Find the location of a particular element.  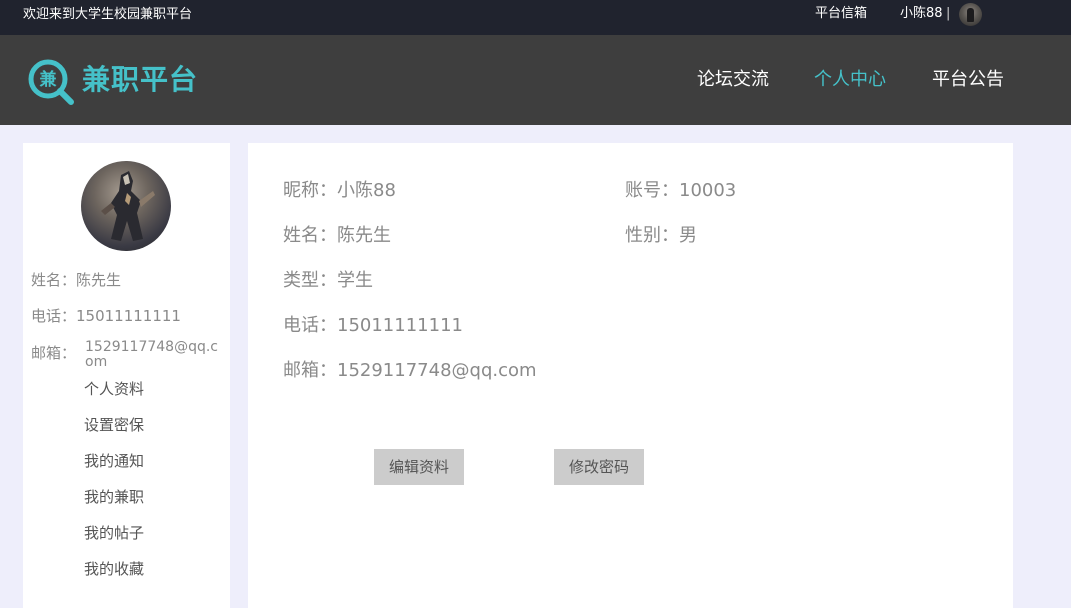

site-header: 兼 兼职平台 论坛交流 个人中心 平台公告 is located at coordinates (535, 80).